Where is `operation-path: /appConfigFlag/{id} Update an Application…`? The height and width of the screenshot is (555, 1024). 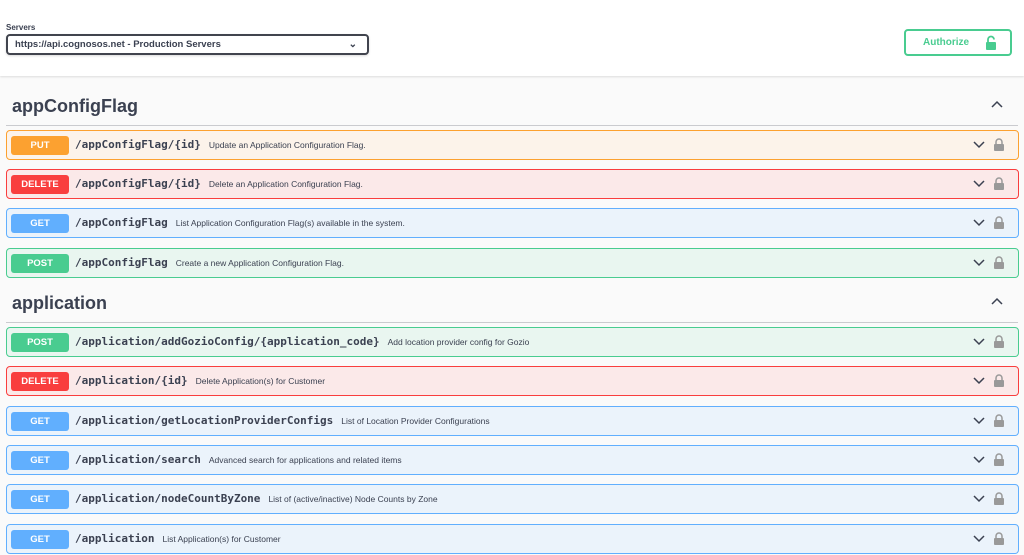 operation-path: /appConfigFlag/{id} Update an Application… is located at coordinates (220, 144).